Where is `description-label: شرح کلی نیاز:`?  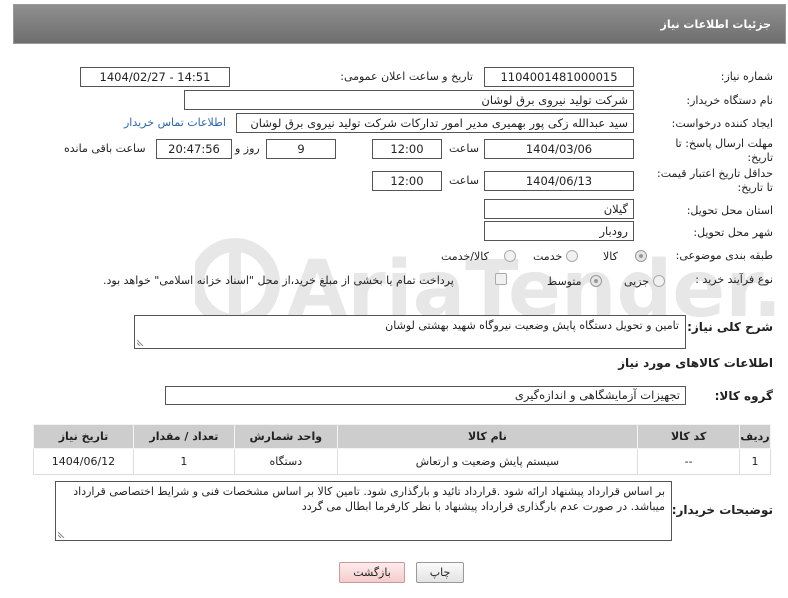
description-label: شرح کلی نیاز: is located at coordinates (730, 327).